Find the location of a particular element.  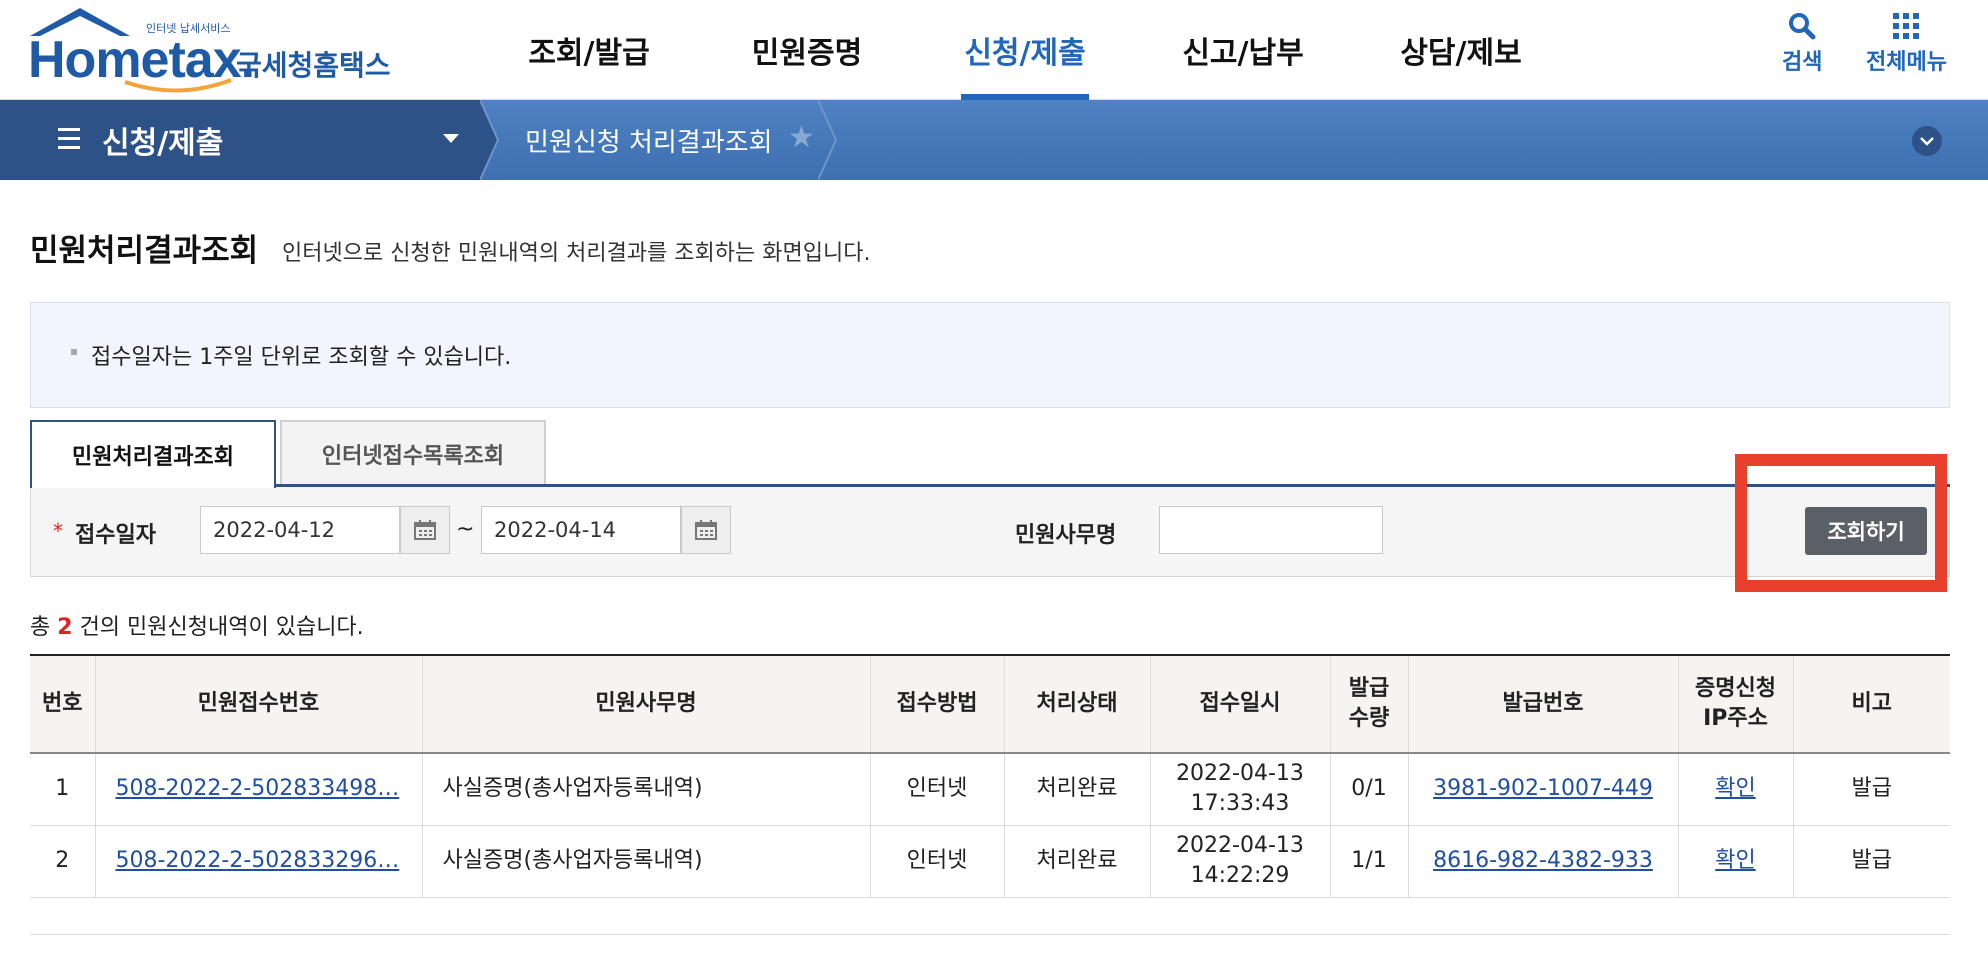

date-from-input: 2022-04-12 is located at coordinates (300, 530).